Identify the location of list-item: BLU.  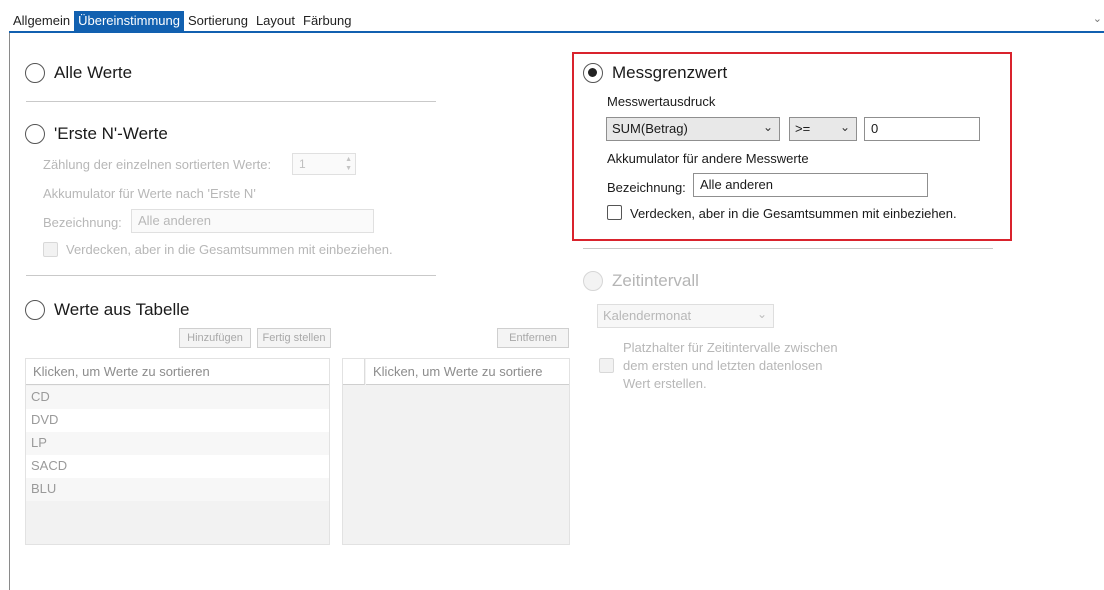
(177, 489).